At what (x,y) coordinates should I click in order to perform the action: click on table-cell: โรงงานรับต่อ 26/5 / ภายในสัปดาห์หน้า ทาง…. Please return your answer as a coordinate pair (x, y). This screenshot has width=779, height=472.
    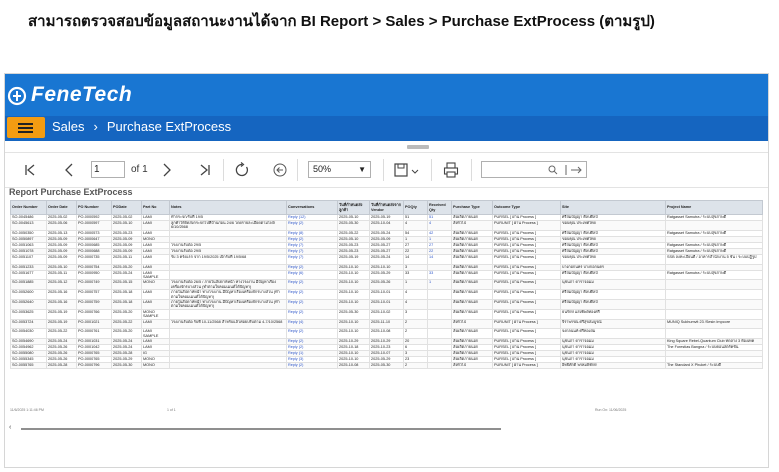
    Looking at the image, I should click on (228, 285).